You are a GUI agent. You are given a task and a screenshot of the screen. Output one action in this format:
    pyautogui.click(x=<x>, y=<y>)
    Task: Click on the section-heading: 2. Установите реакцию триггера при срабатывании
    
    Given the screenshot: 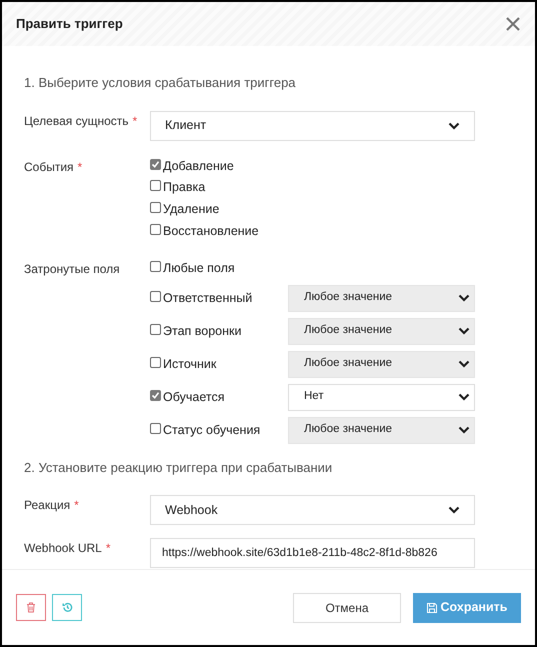 What is the action you would take?
    pyautogui.click(x=179, y=467)
    